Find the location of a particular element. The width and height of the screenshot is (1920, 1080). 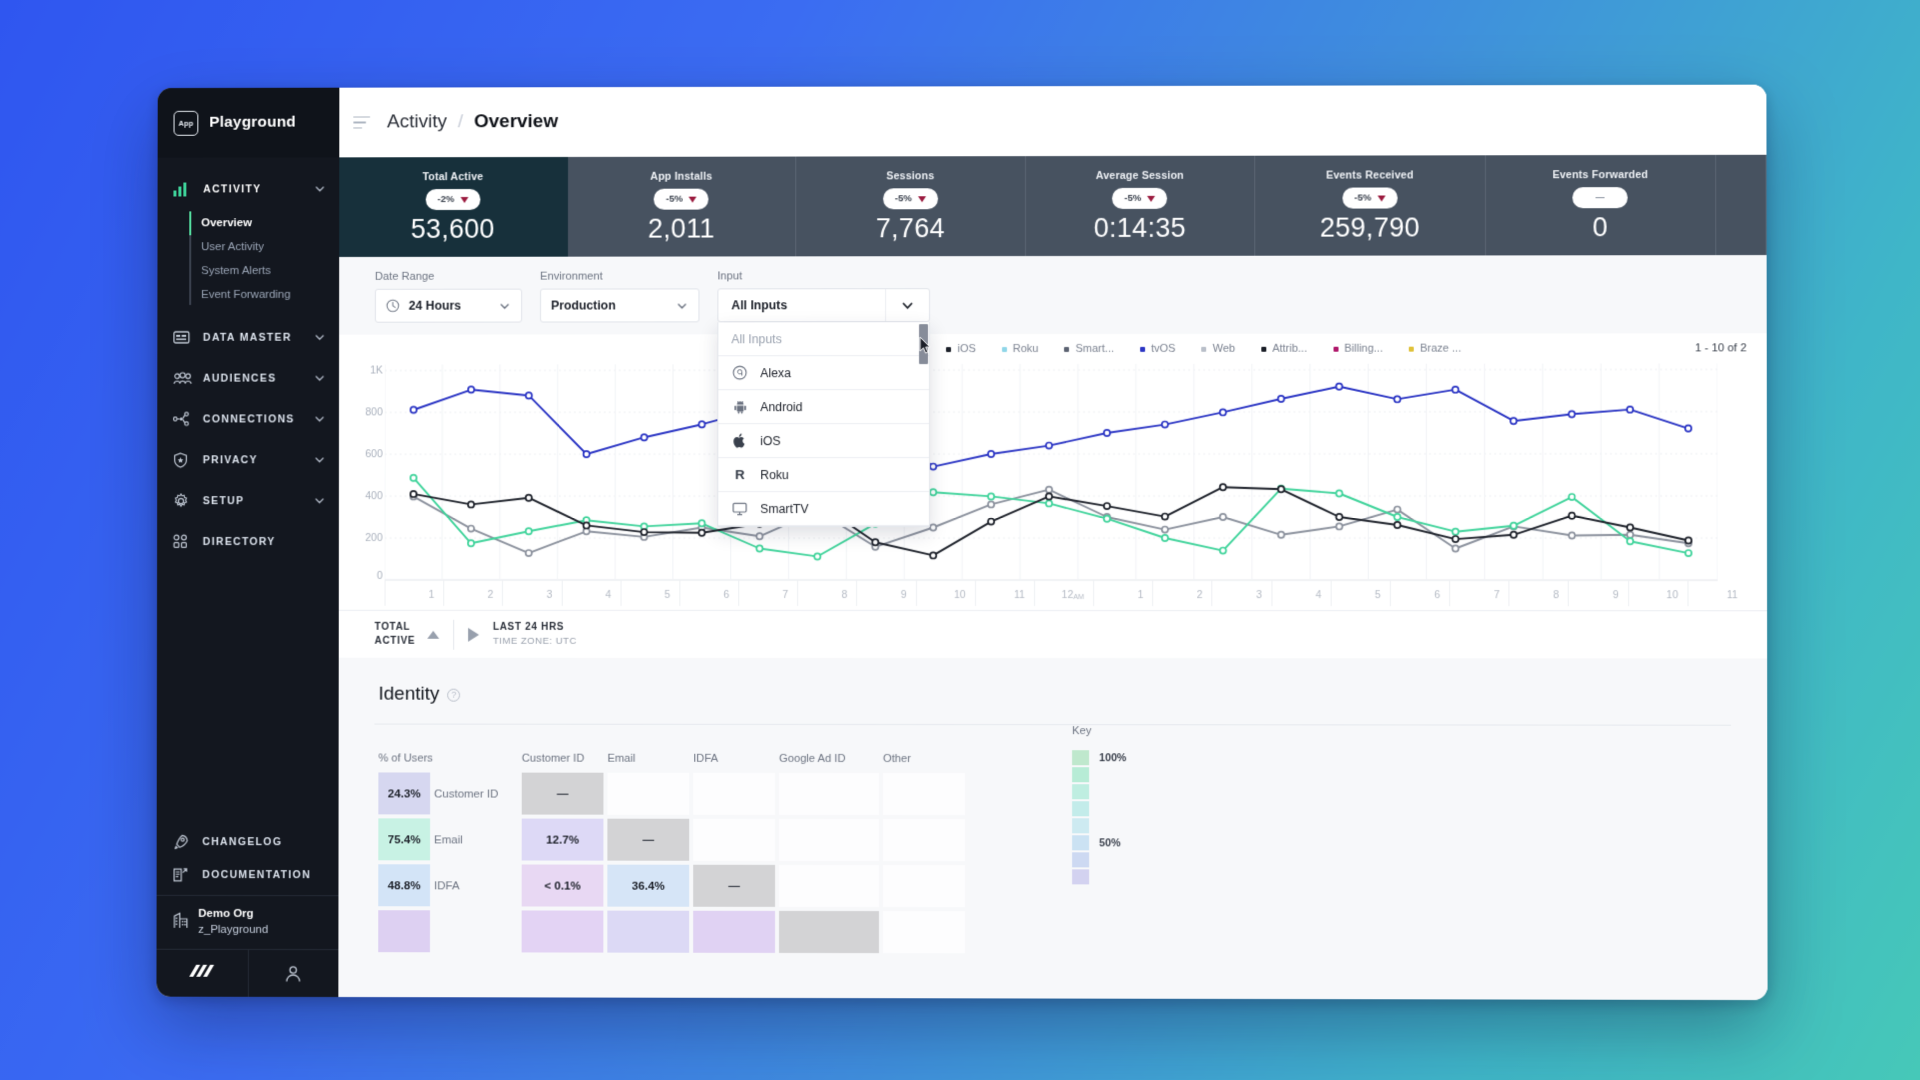

input-select: All Inputs is located at coordinates (824, 305).